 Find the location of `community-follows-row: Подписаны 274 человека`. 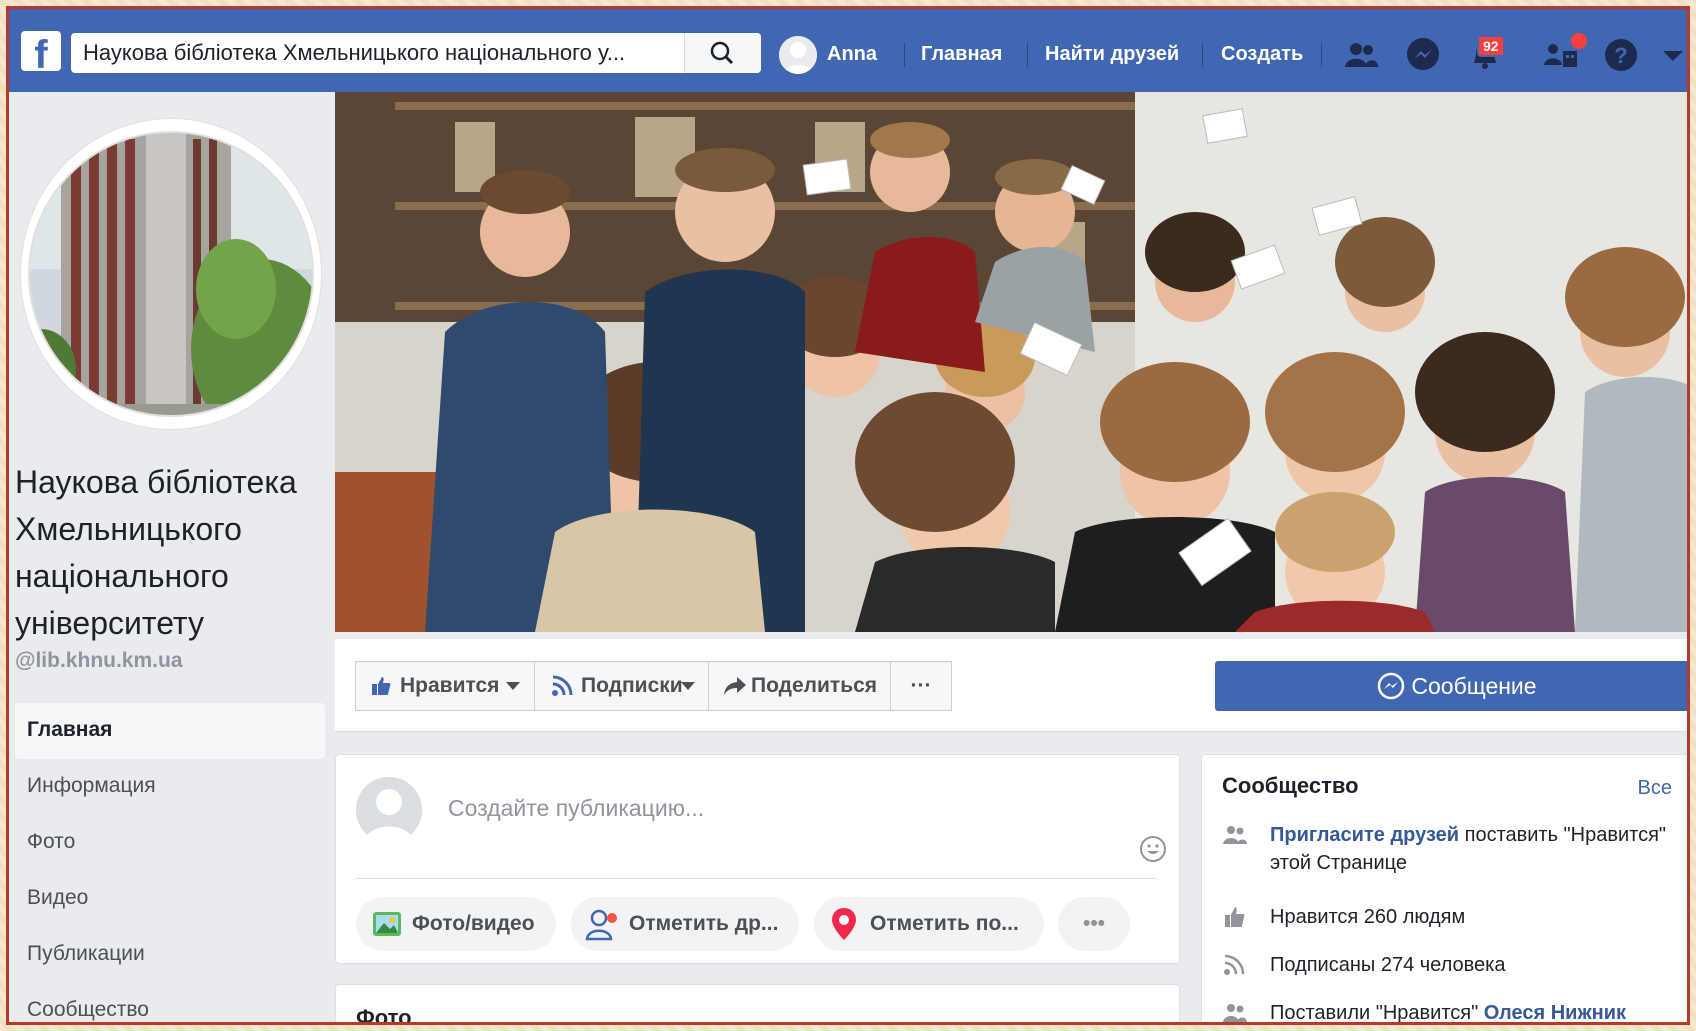

community-follows-row: Подписаны 274 человека is located at coordinates (1452, 965).